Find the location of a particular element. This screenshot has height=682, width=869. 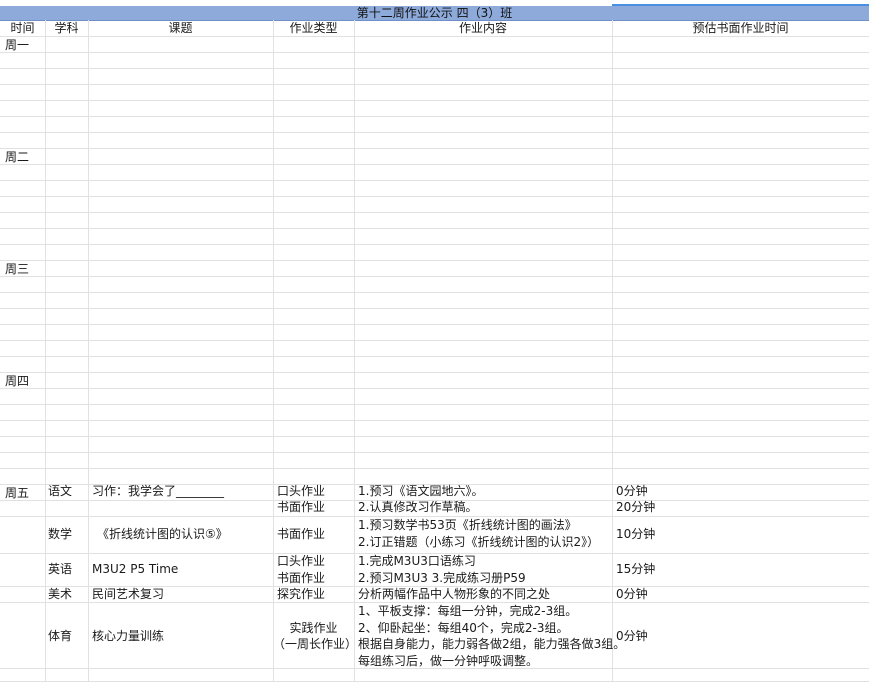

english-type-written: 书面作业 is located at coordinates (301, 578).